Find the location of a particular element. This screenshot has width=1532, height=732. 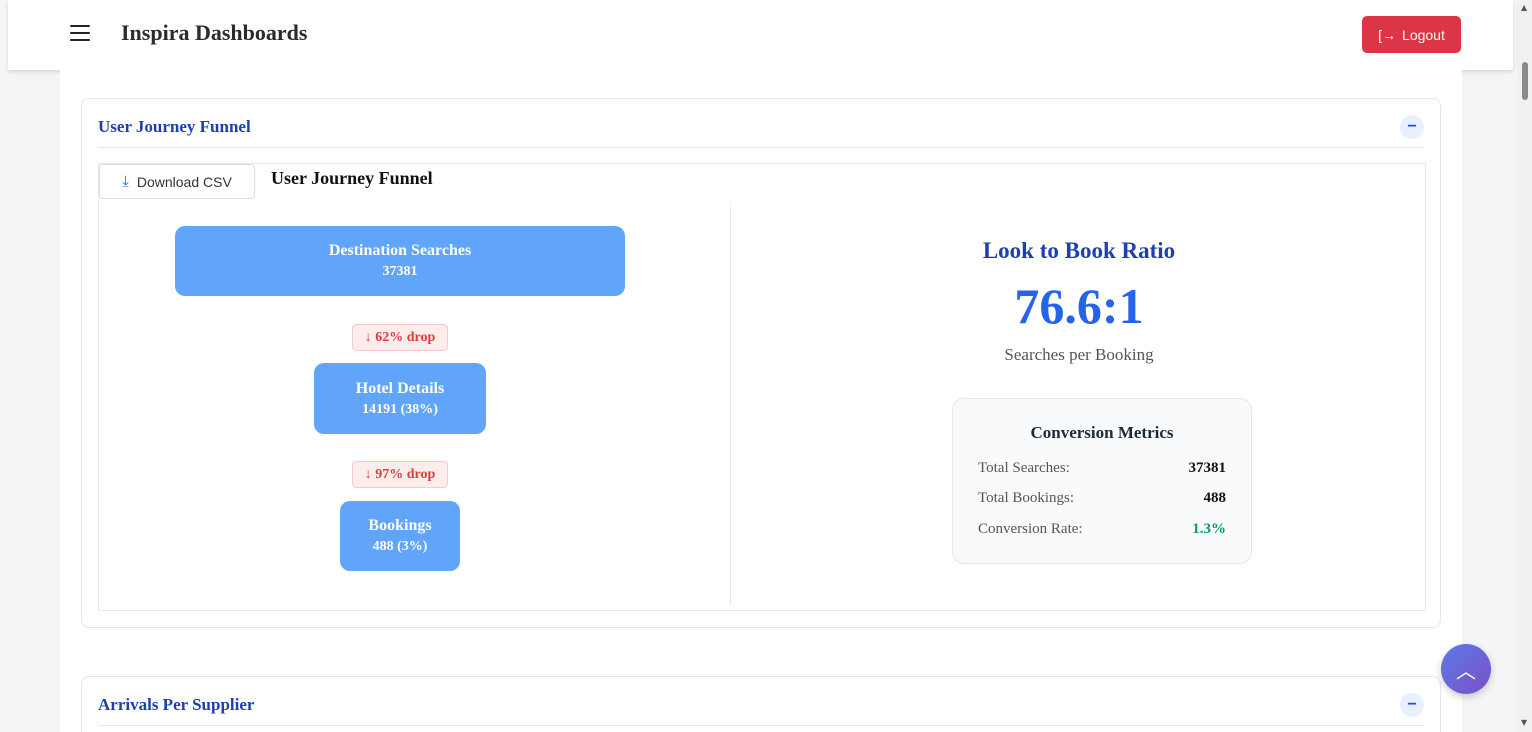

scroll-up-arrow-icon: ▲ is located at coordinates (1524, 7).